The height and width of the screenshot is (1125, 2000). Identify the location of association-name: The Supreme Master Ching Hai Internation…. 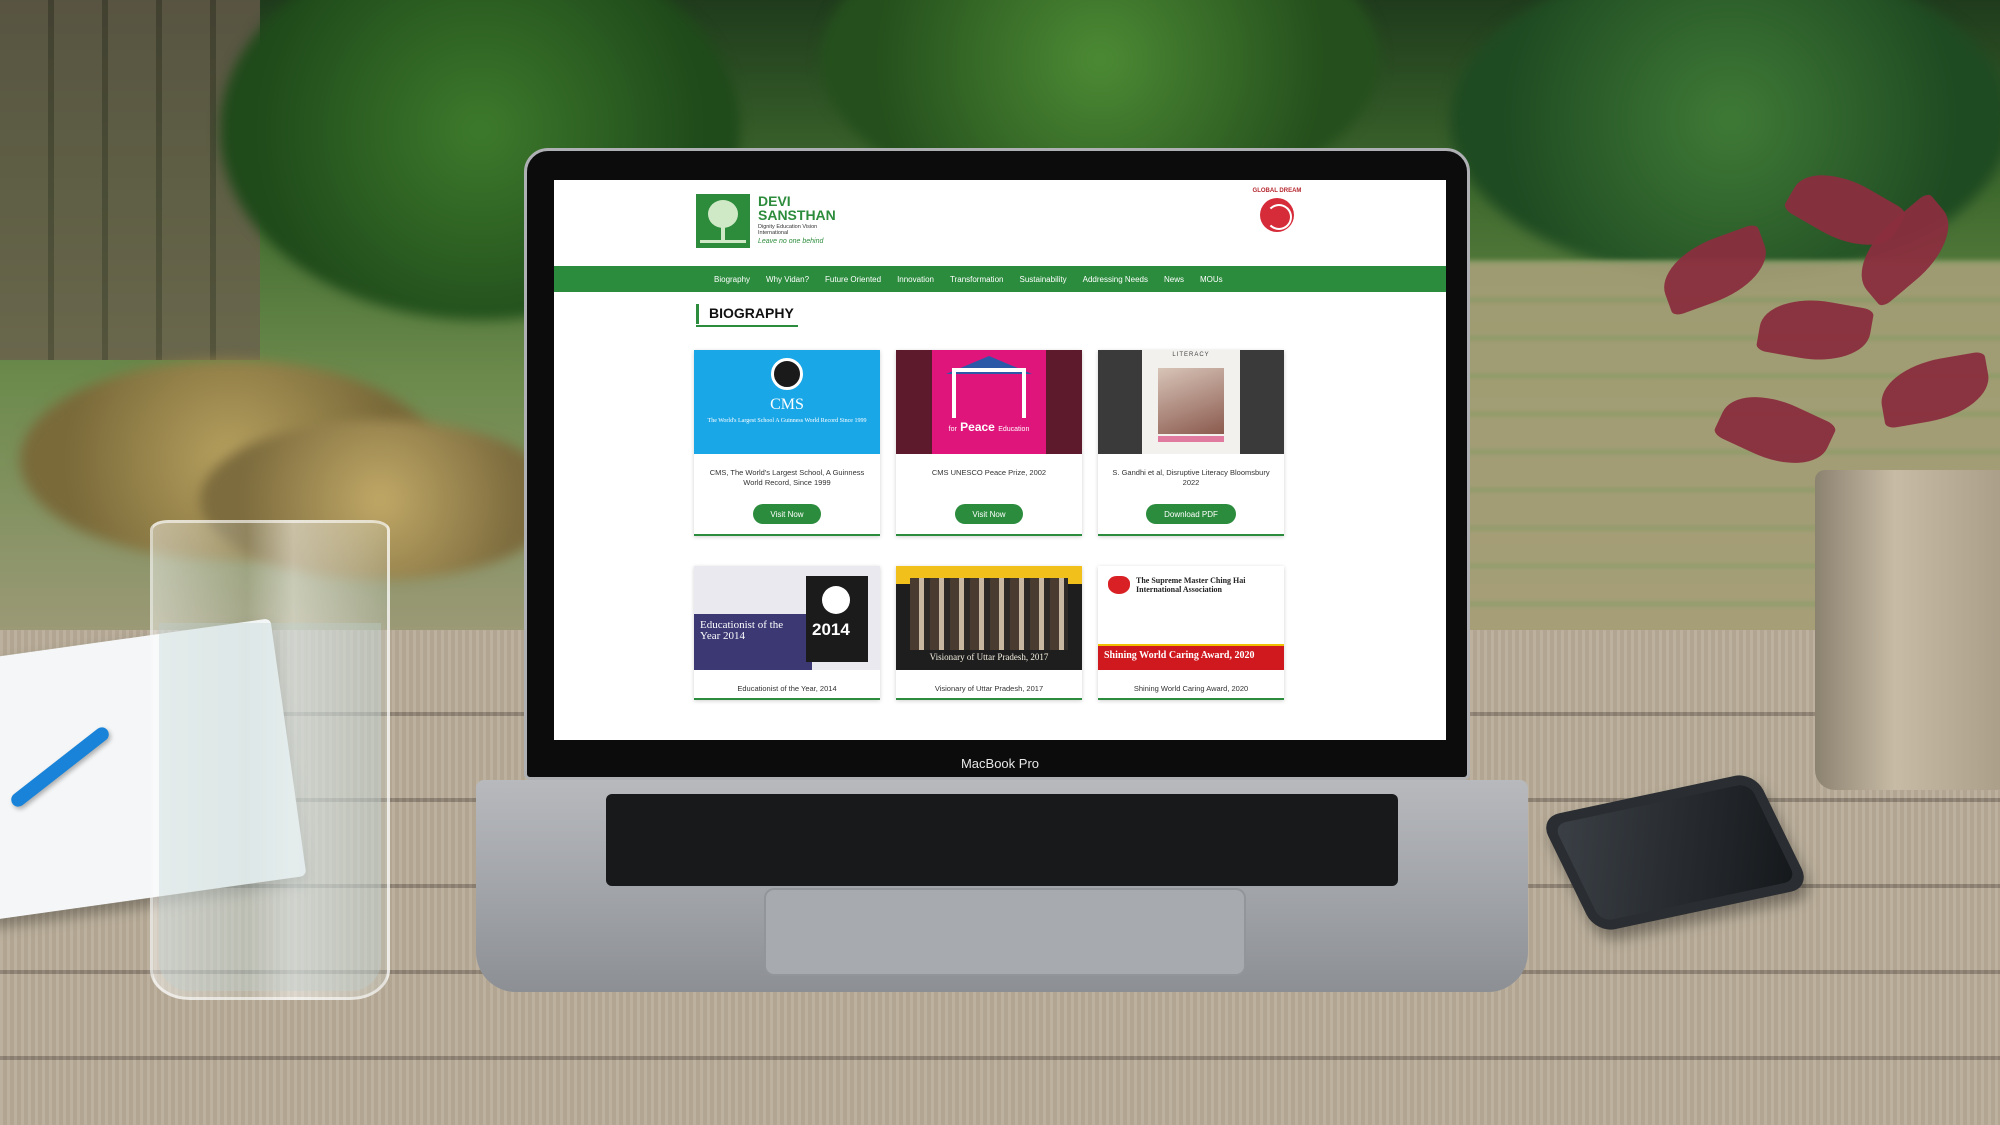
(1191, 585).